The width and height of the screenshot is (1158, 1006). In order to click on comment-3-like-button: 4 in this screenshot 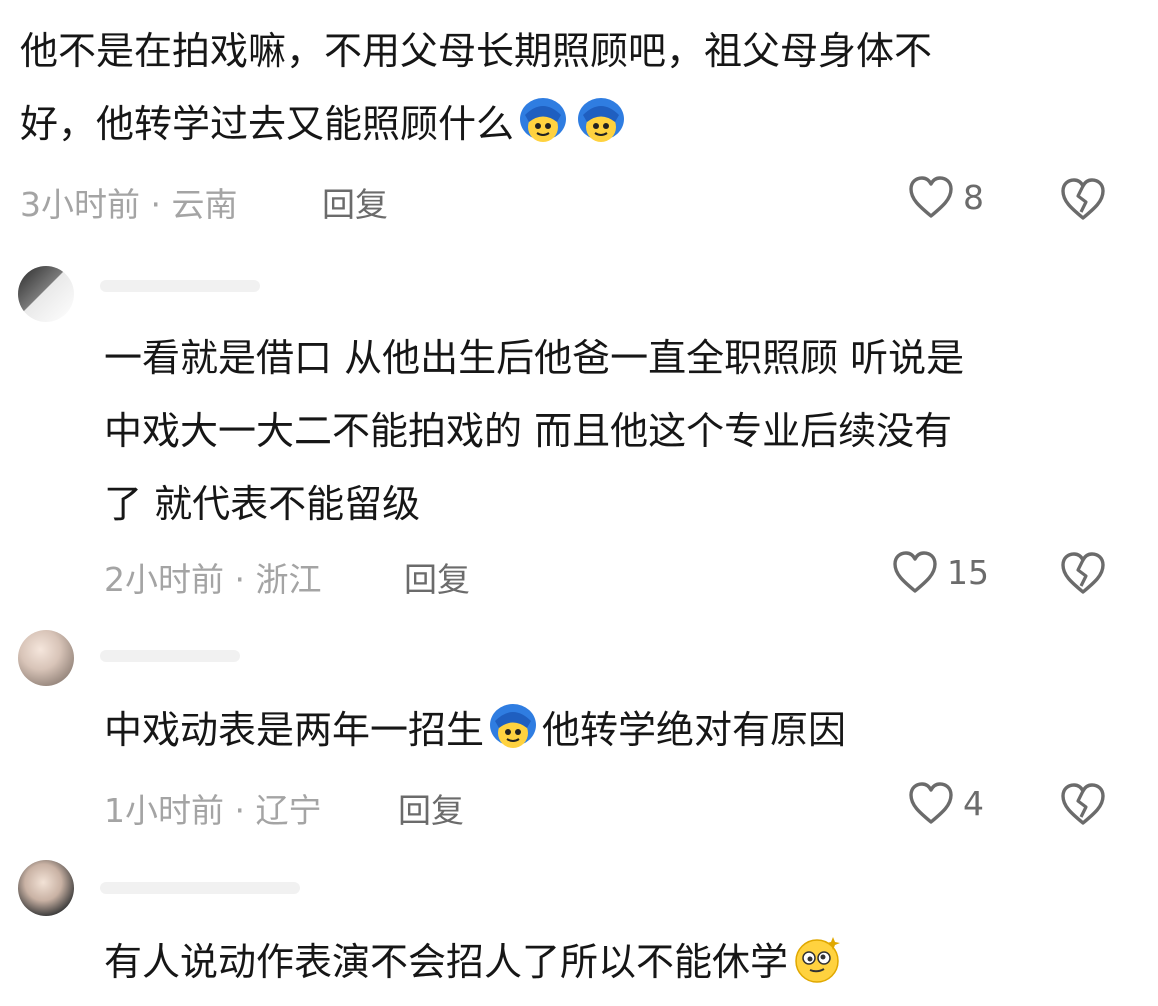, I will do `click(945, 803)`.